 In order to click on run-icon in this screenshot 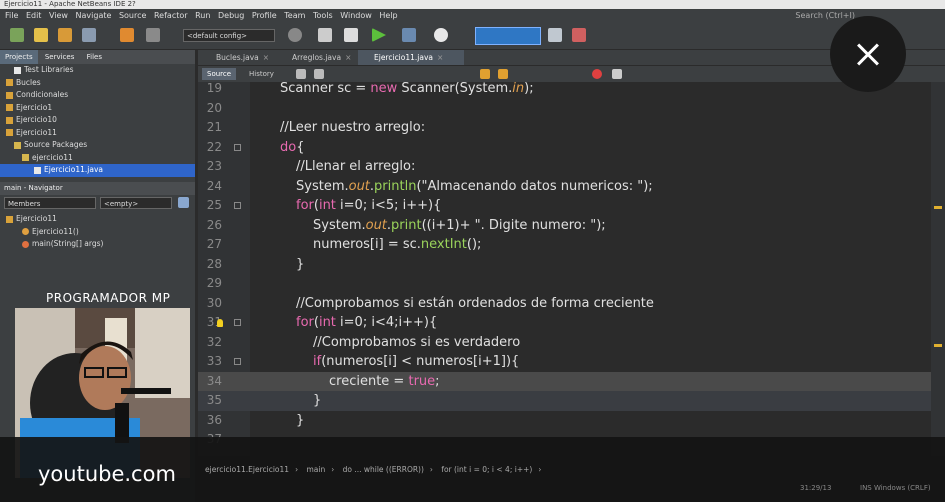, I will do `click(379, 35)`.